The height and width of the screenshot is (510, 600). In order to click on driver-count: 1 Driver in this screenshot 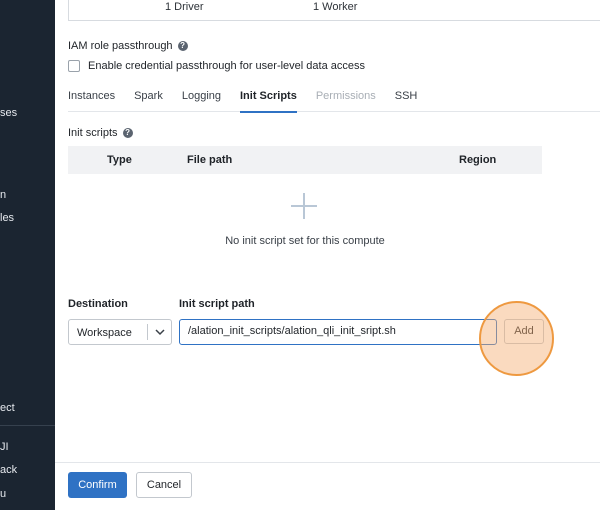, I will do `click(184, 7)`.